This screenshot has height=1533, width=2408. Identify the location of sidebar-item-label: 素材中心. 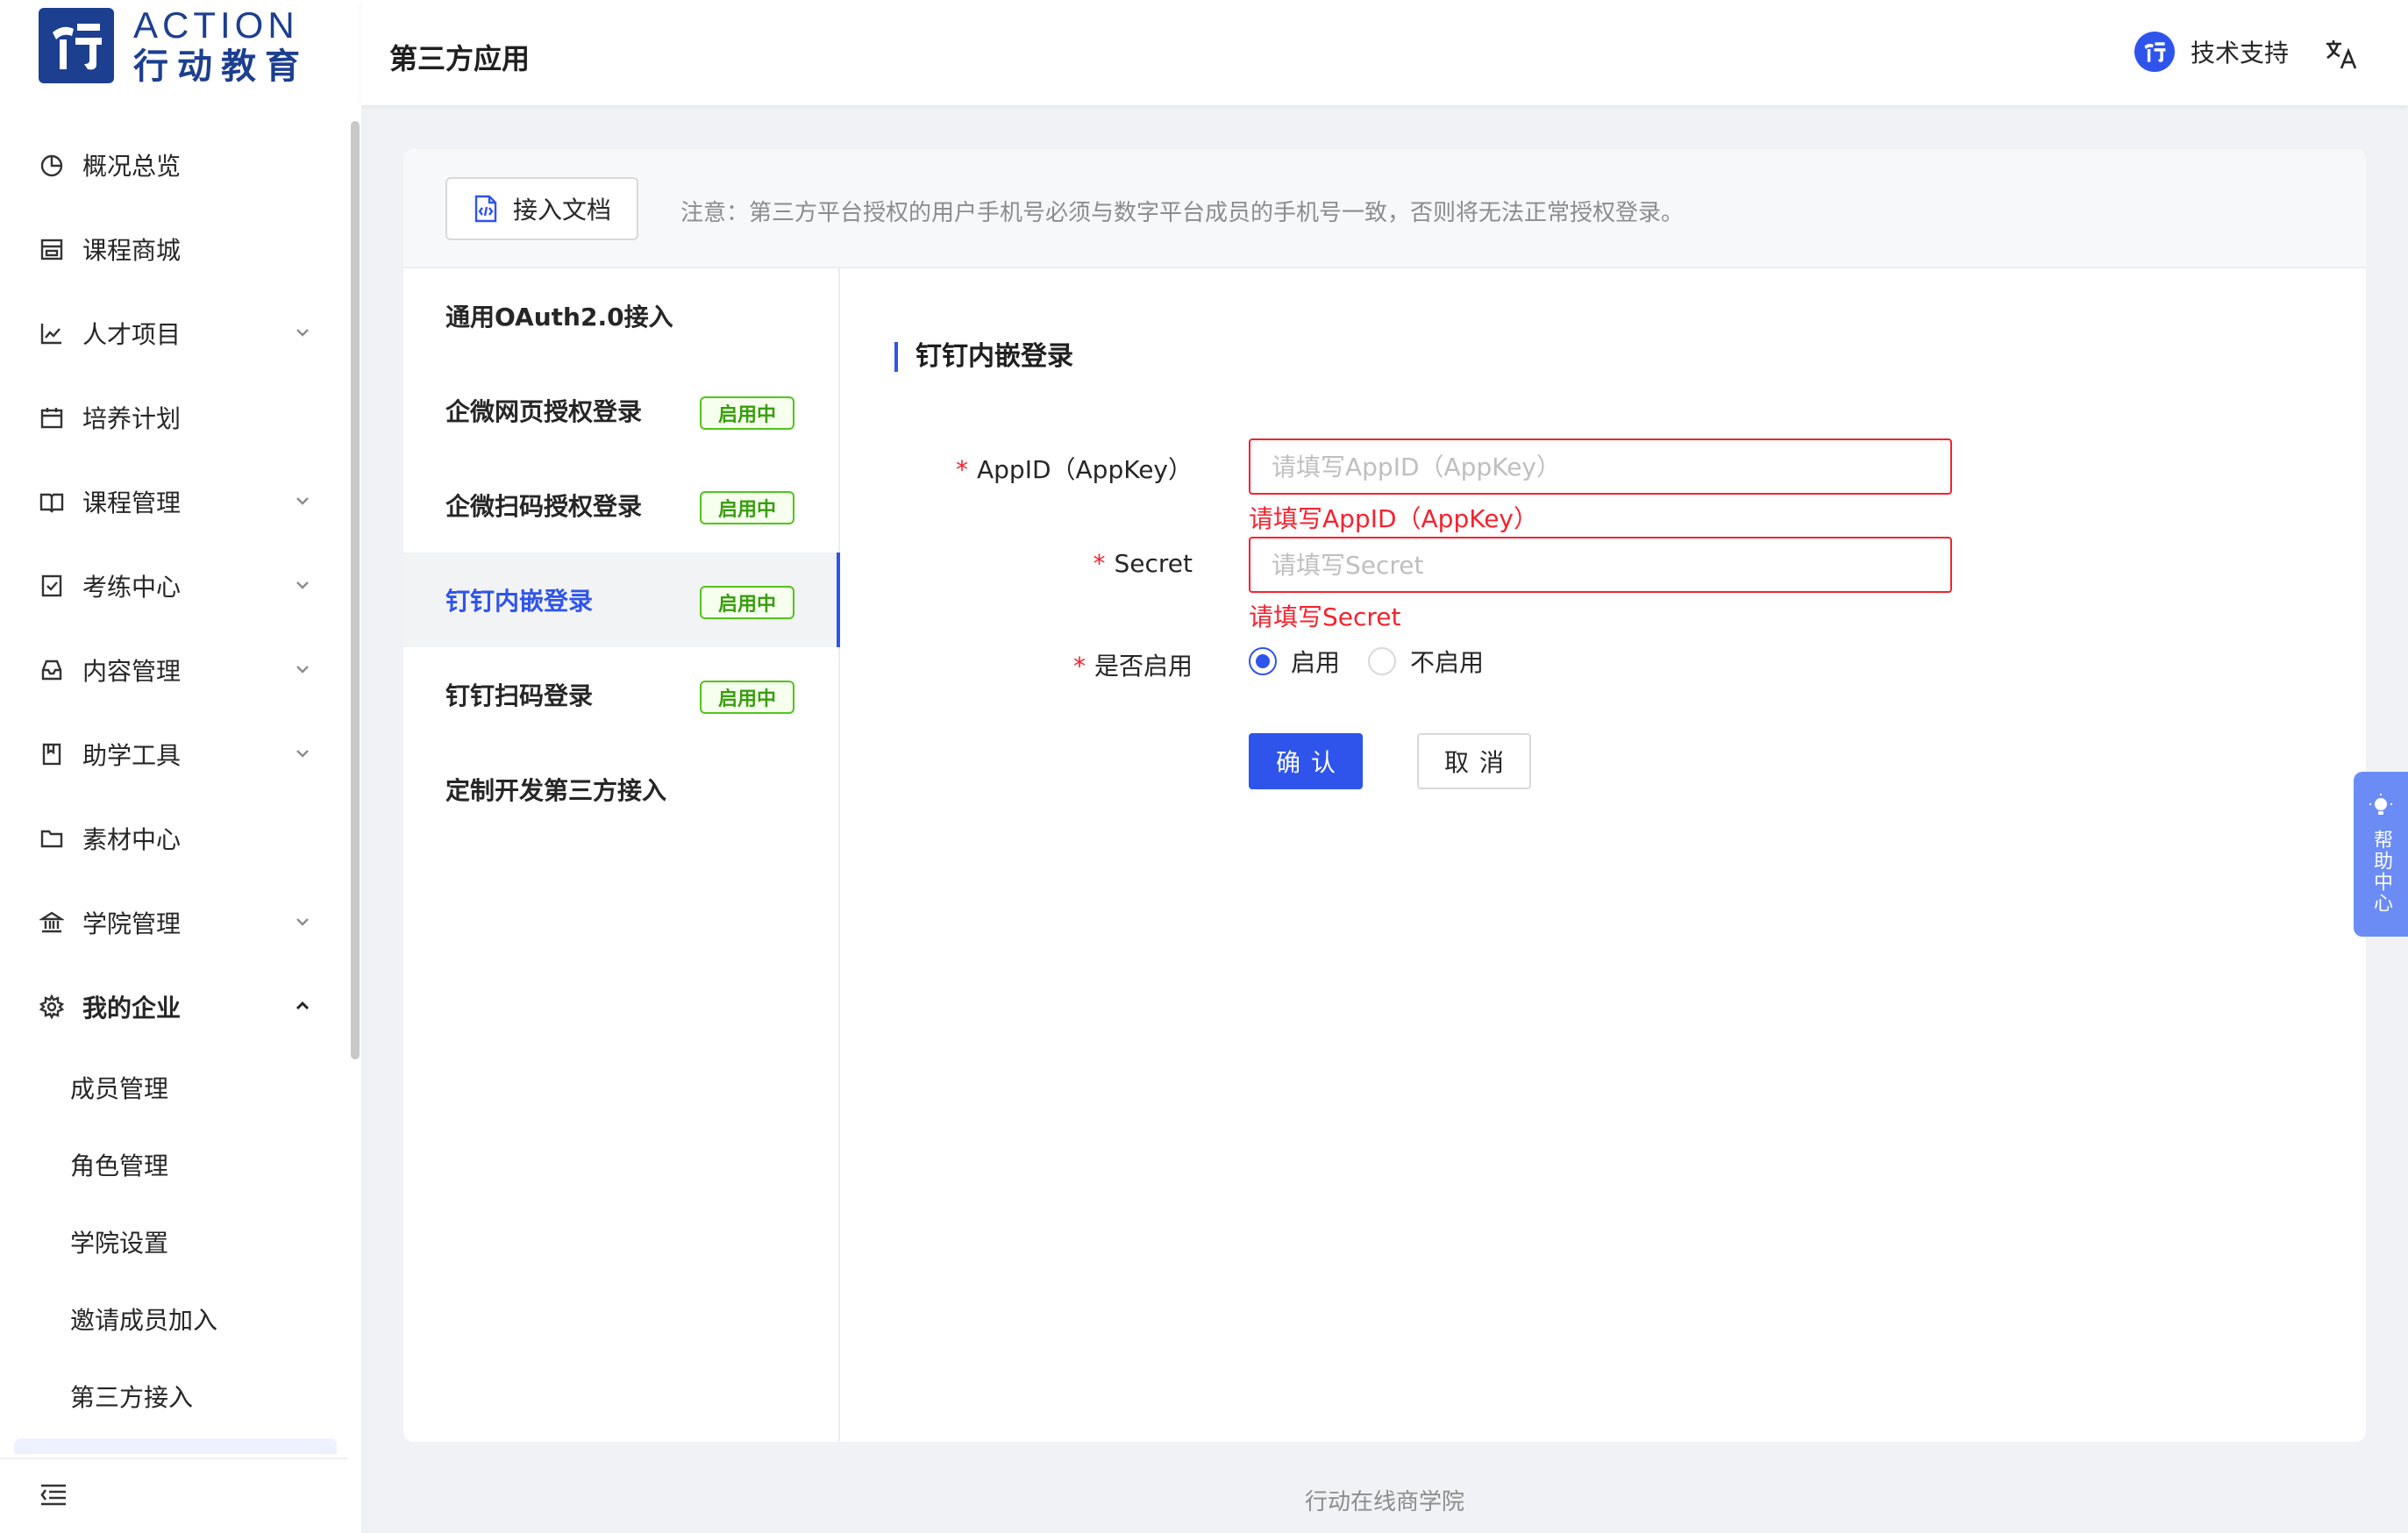
(132, 839).